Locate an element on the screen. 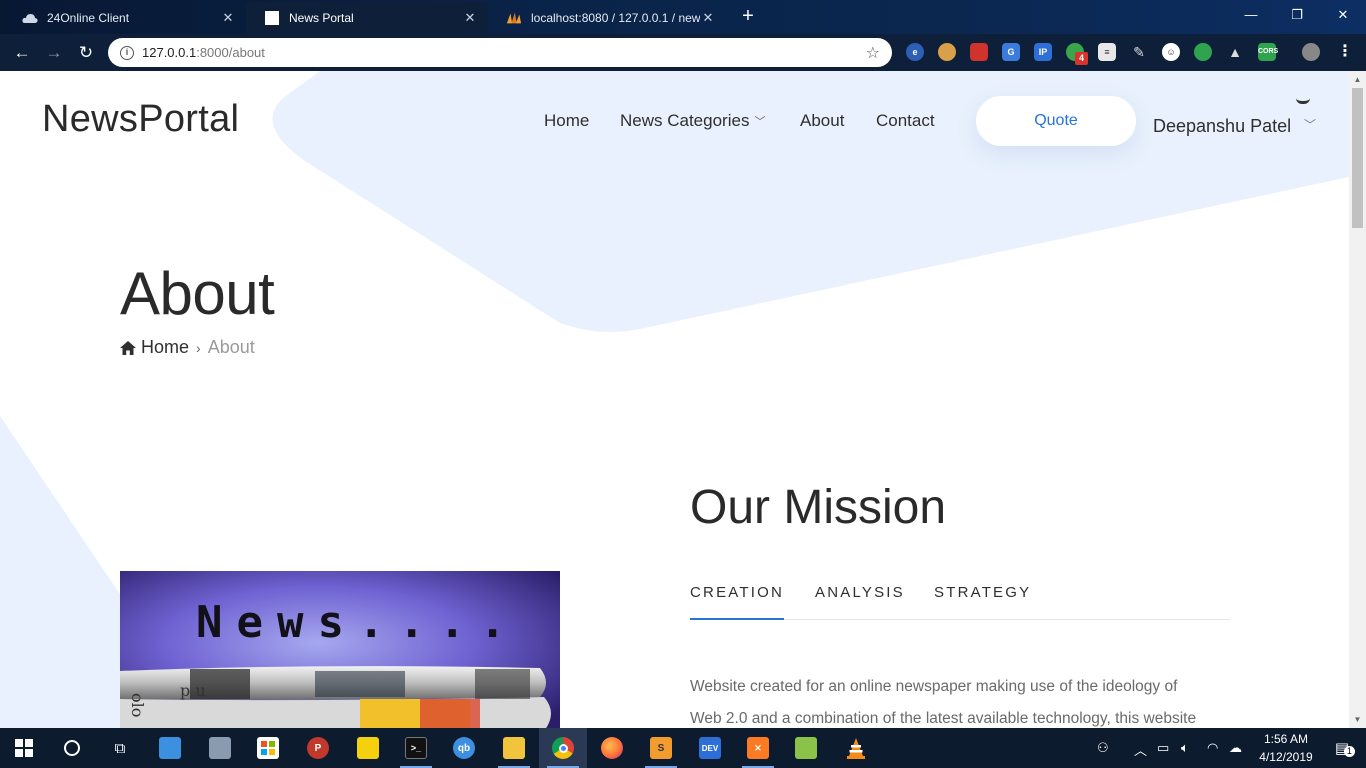 The width and height of the screenshot is (1366, 768). taskbar-microsoft-store is located at coordinates (268, 748).